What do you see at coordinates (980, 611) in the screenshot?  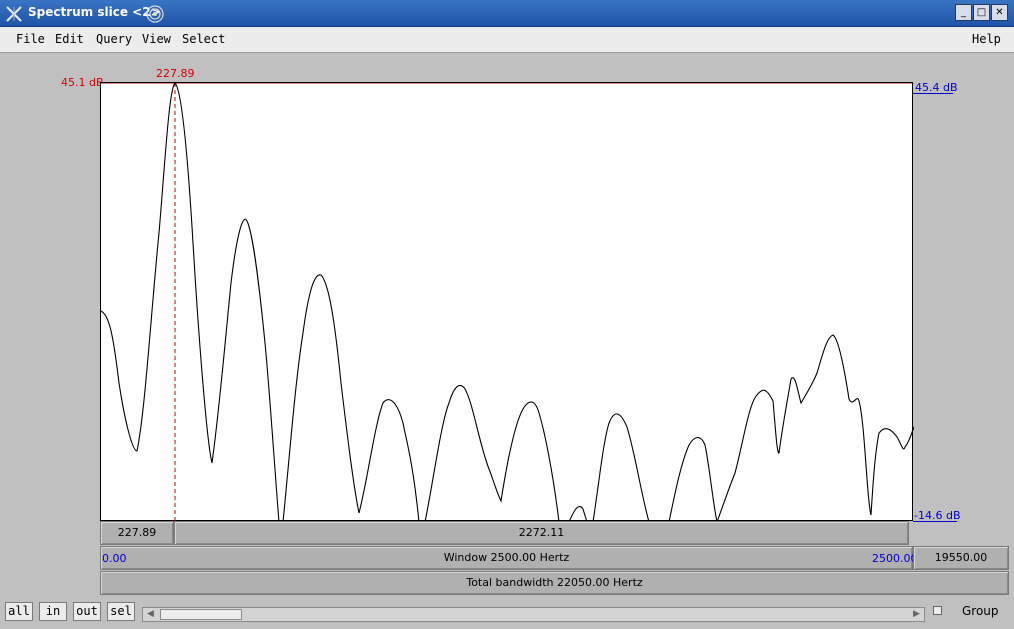 I see `group-label: Group` at bounding box center [980, 611].